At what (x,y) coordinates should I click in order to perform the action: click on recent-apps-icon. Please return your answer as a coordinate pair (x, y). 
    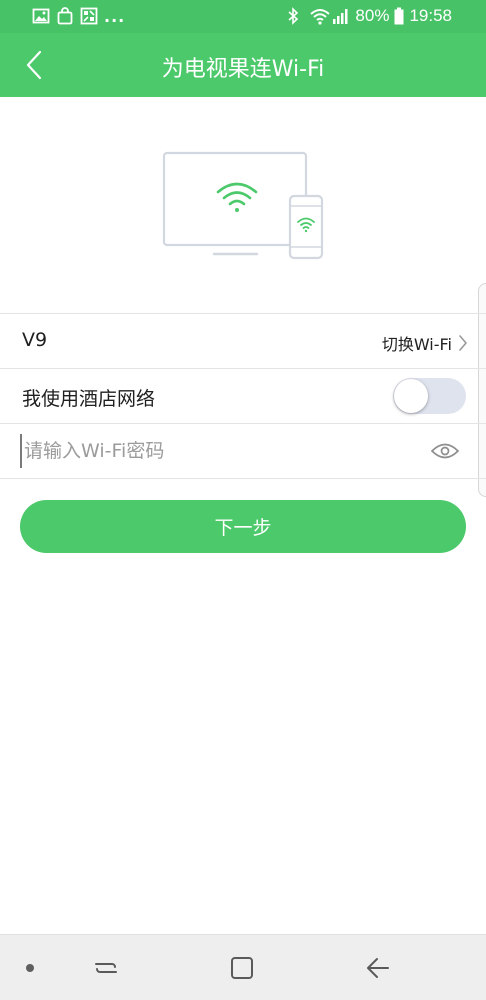
    Looking at the image, I should click on (106, 968).